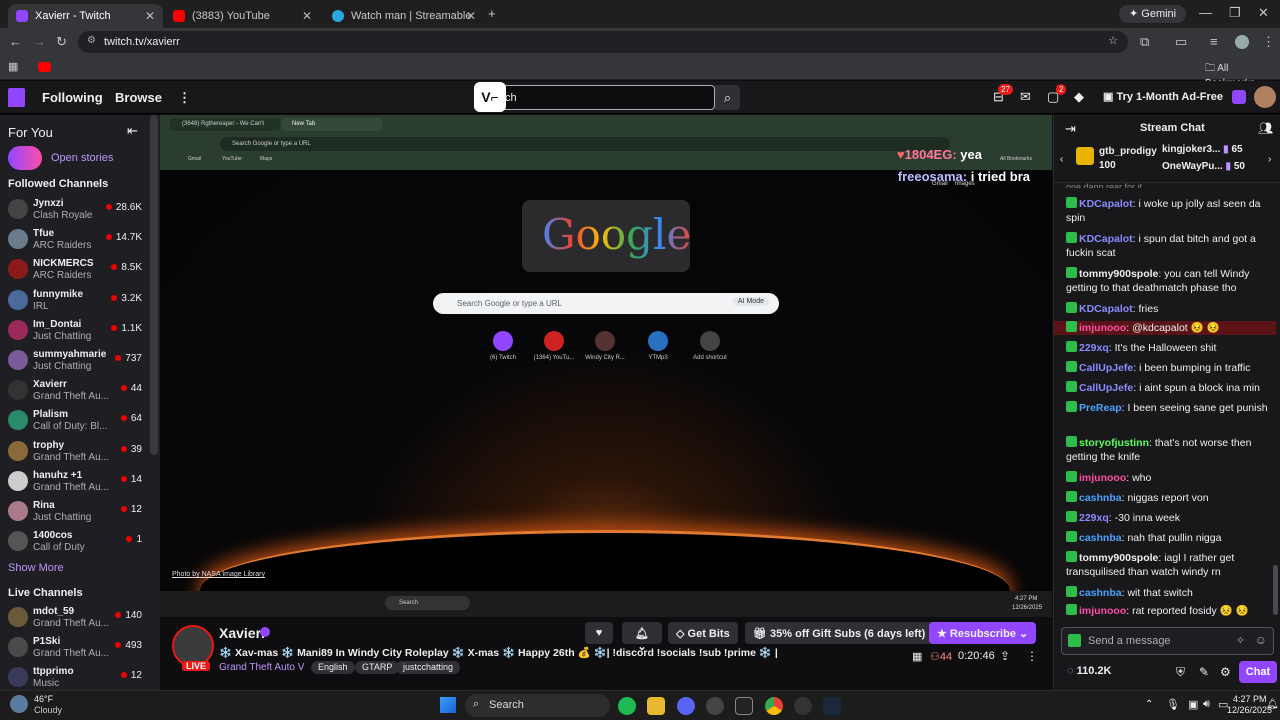  Describe the element at coordinates (1235, 13) in the screenshot. I see `maximize-icon: ❐` at that location.